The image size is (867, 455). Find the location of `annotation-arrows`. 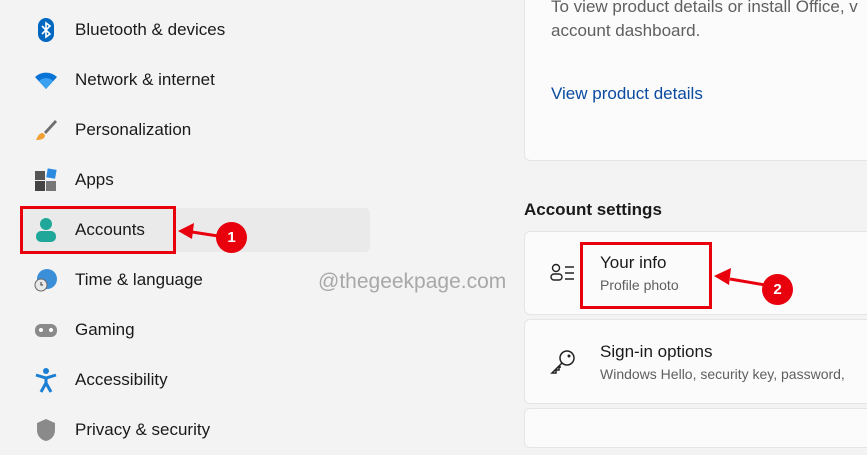

annotation-arrows is located at coordinates (472, 255).